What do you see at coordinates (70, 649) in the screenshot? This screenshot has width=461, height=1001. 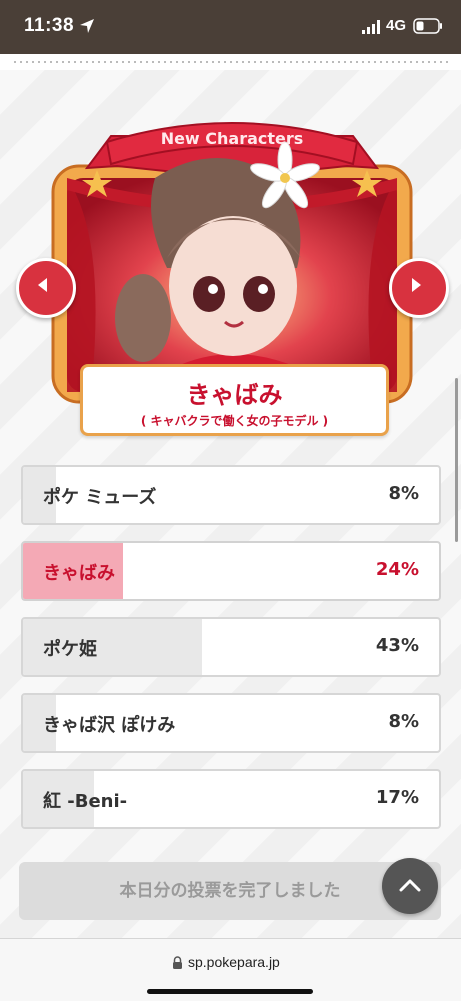 I see `poll-option-label: ポケ姫` at bounding box center [70, 649].